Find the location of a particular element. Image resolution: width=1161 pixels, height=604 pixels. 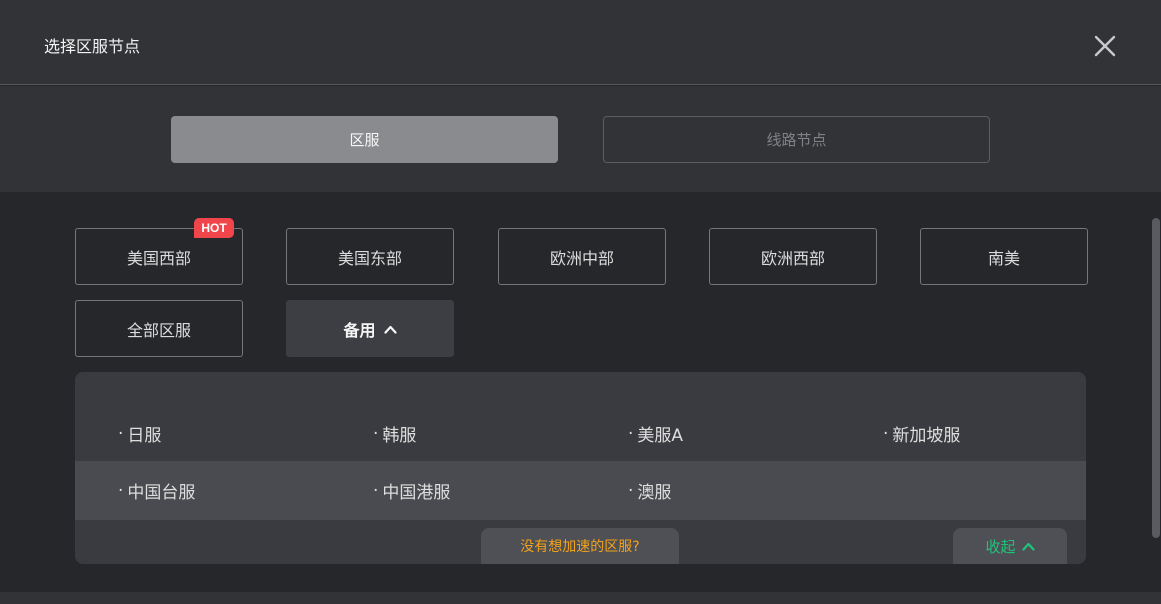

backup-row-highlighted: · 中国台服 · 中国港服 · 澳服 is located at coordinates (580, 490).